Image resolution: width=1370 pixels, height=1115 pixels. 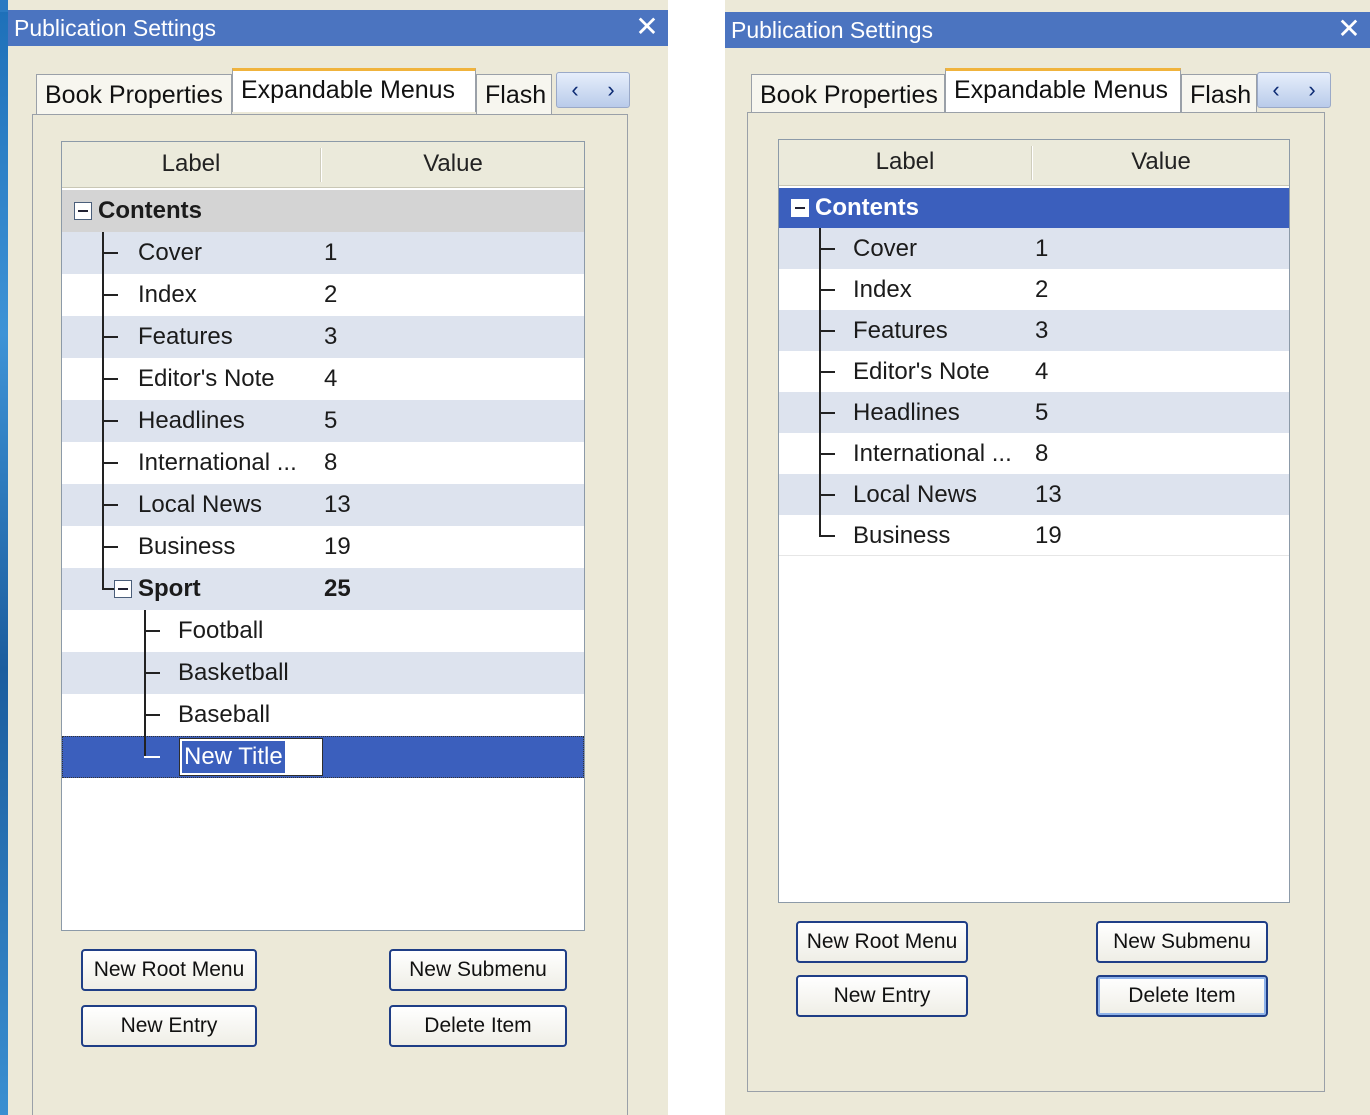 What do you see at coordinates (337, 504) in the screenshot?
I see `tree-row-value: 13` at bounding box center [337, 504].